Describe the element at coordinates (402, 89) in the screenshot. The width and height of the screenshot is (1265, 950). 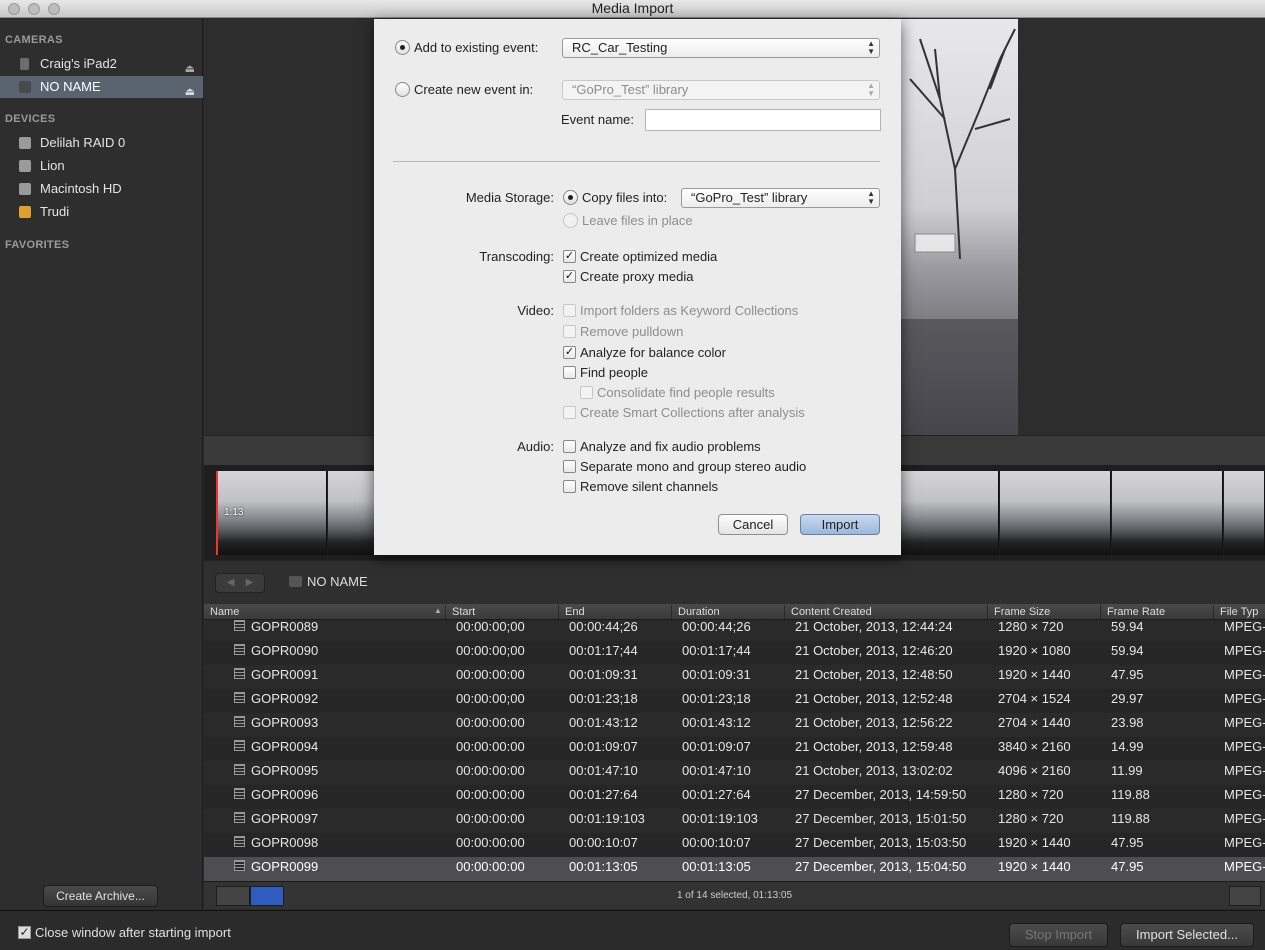
I see `create-new-event-radio` at that location.